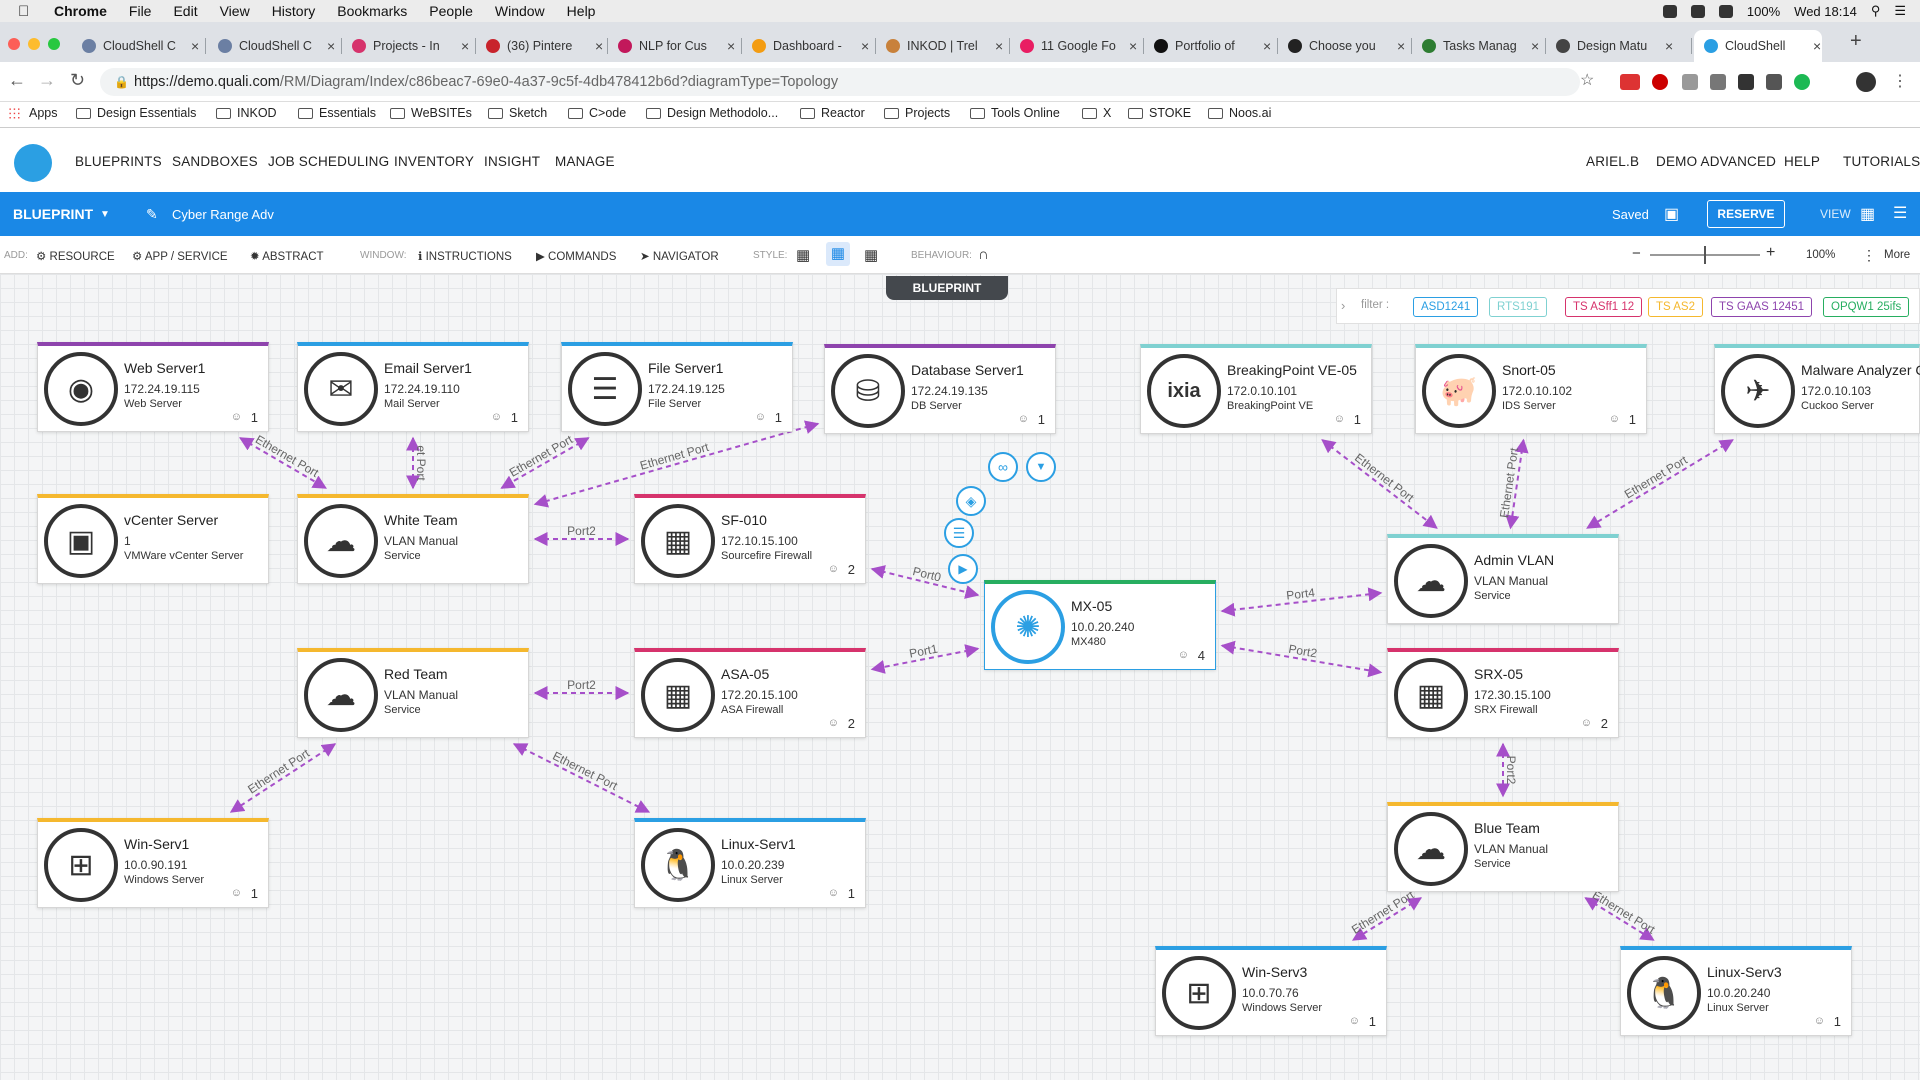 The width and height of the screenshot is (1920, 1080). What do you see at coordinates (413, 387) in the screenshot?
I see `node-email: ✉ Email Server1 172.24.19.110 Mail Server ☺ 1` at bounding box center [413, 387].